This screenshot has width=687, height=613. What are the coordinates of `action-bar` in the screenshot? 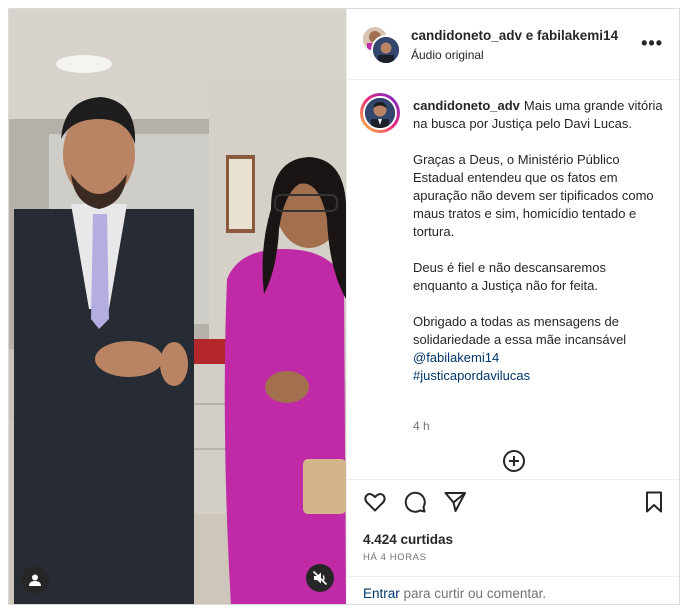 It's located at (513, 501).